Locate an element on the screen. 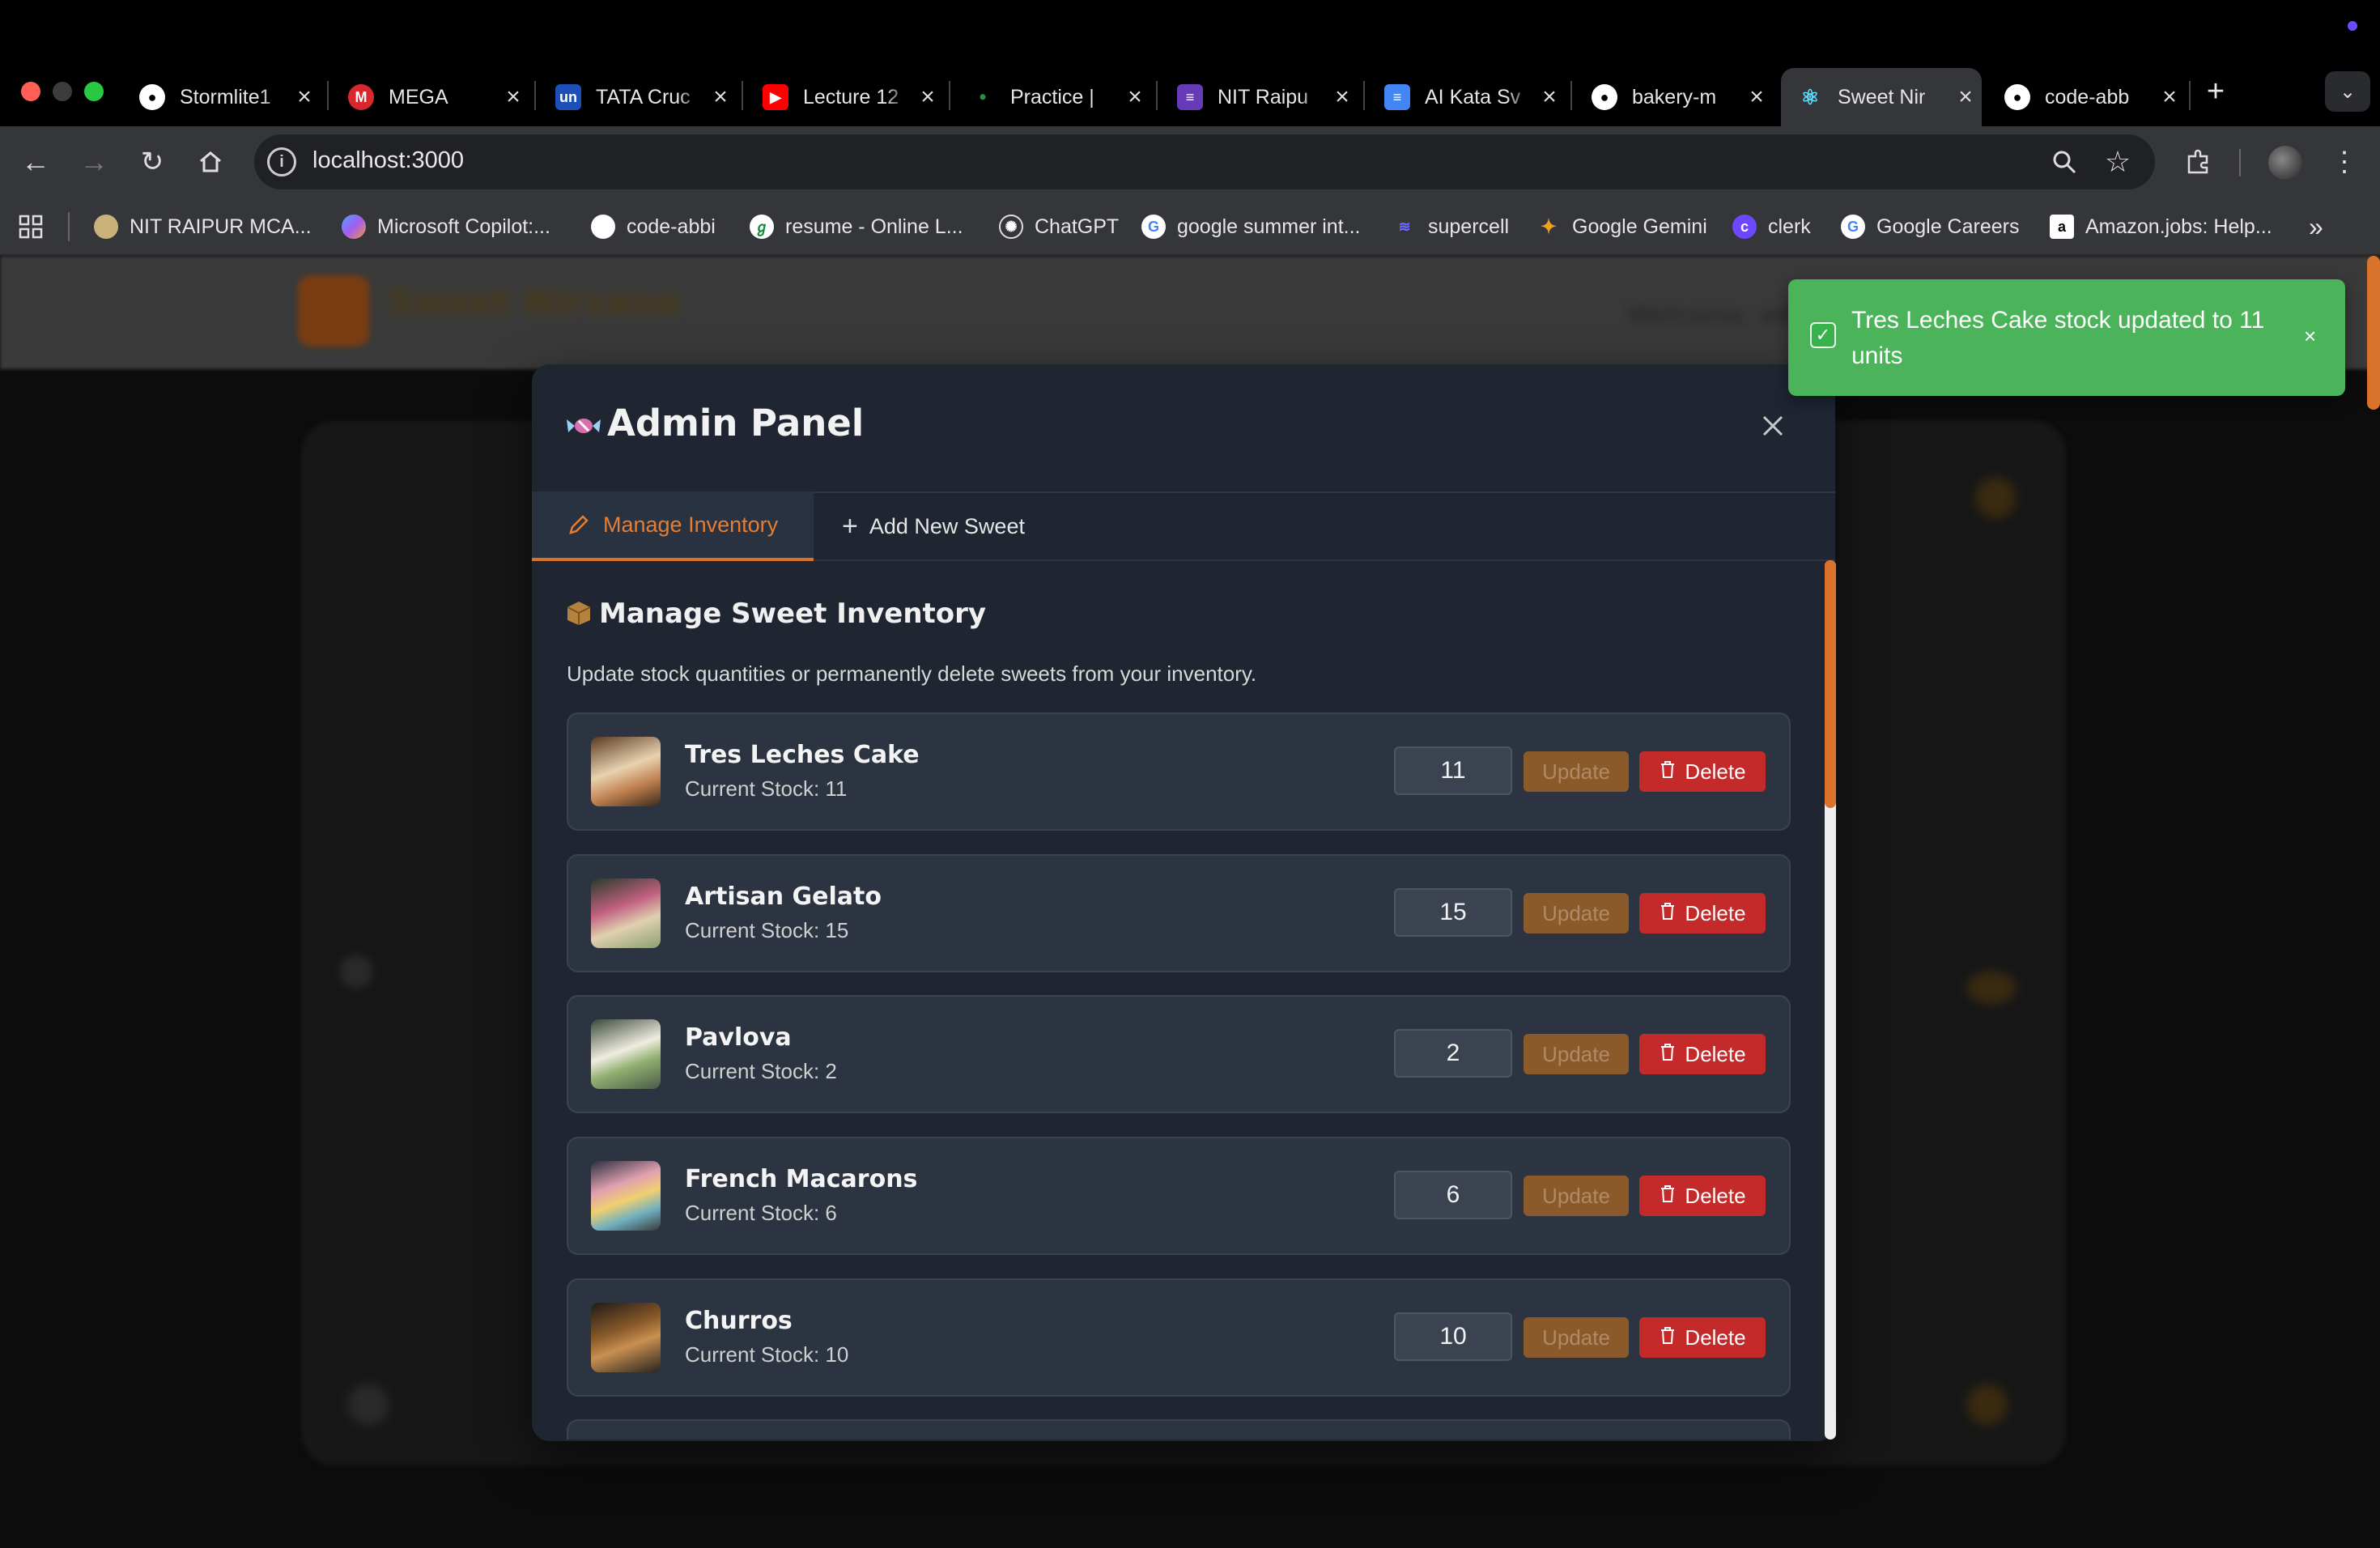  forward-arrow-icon: → is located at coordinates (93, 161).